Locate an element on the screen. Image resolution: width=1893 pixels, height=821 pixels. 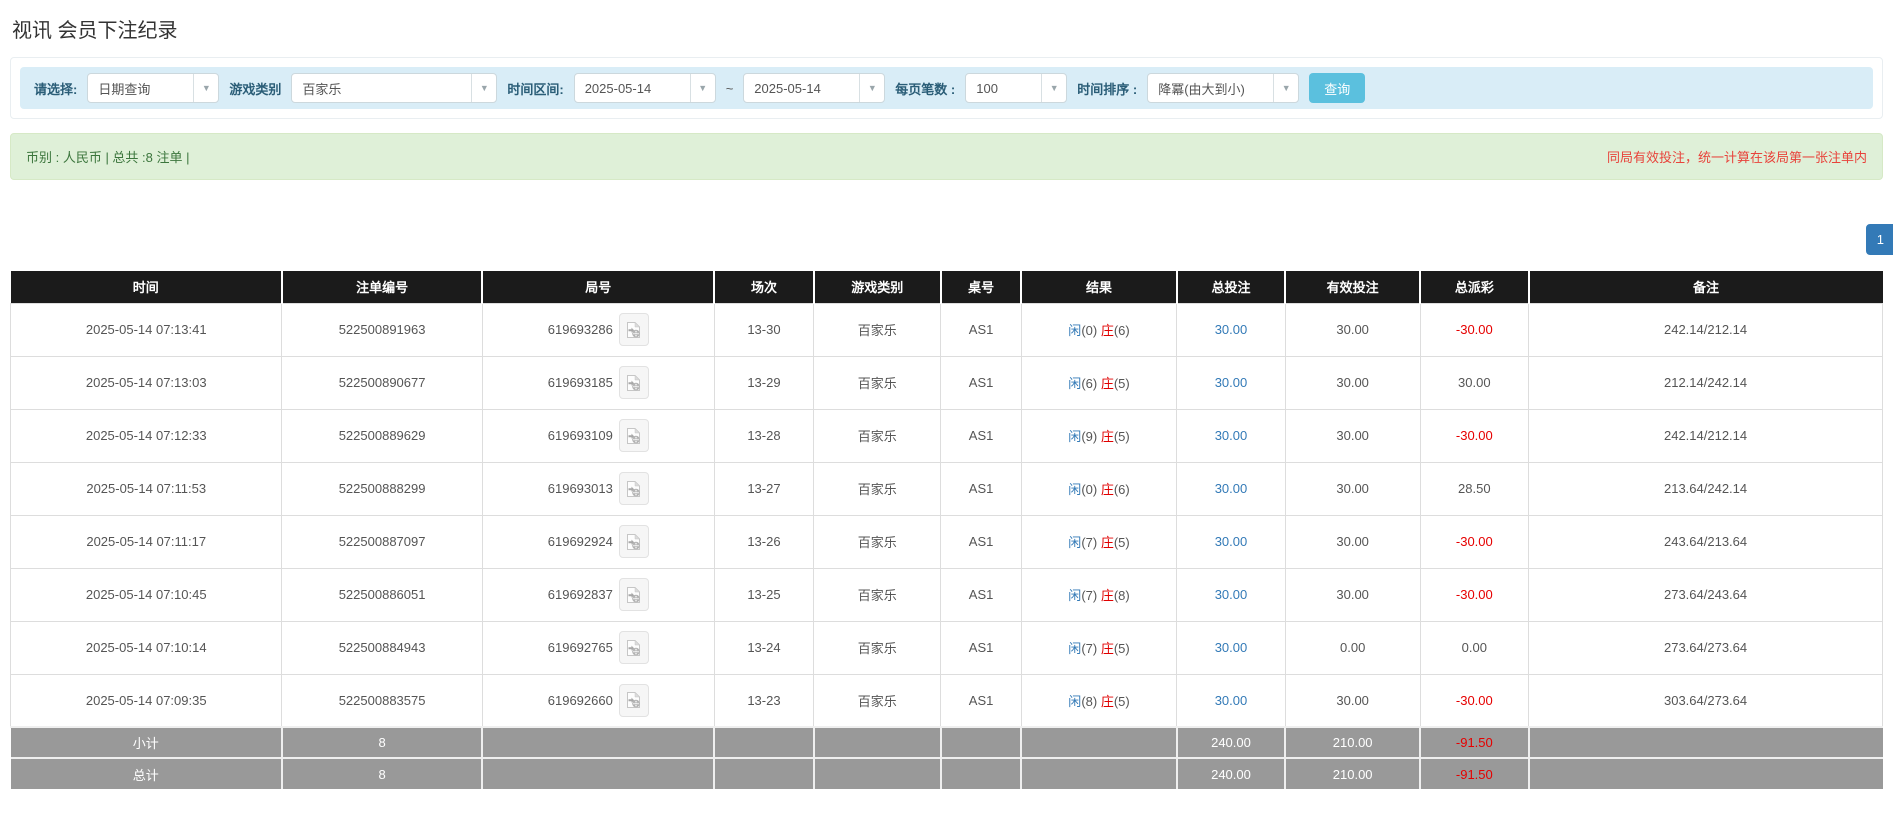
column-header: 结果 is located at coordinates (1099, 287).